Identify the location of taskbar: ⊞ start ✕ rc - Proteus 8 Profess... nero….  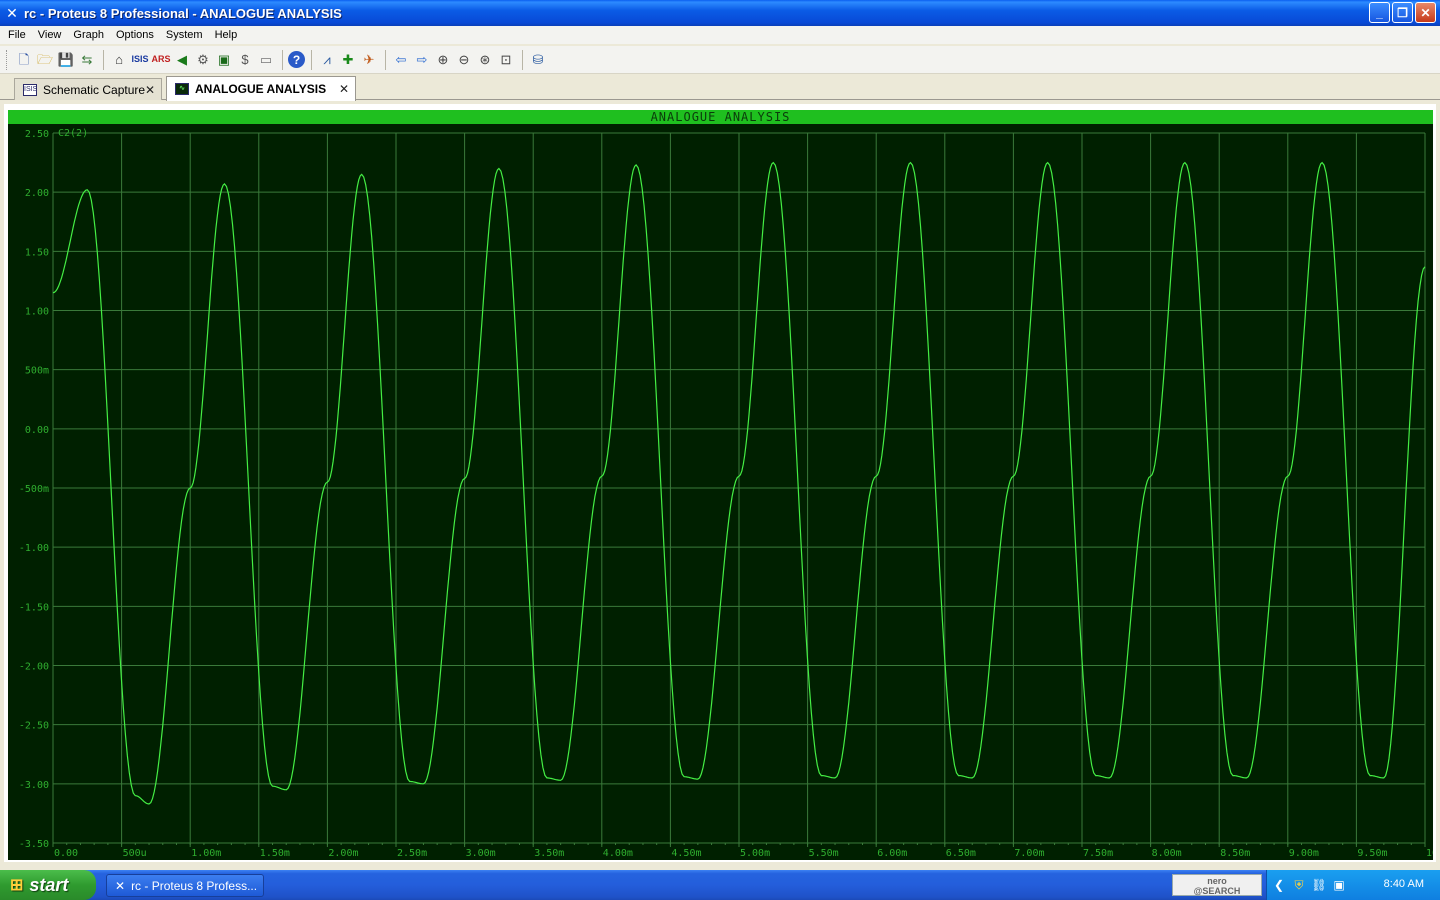
(720, 885).